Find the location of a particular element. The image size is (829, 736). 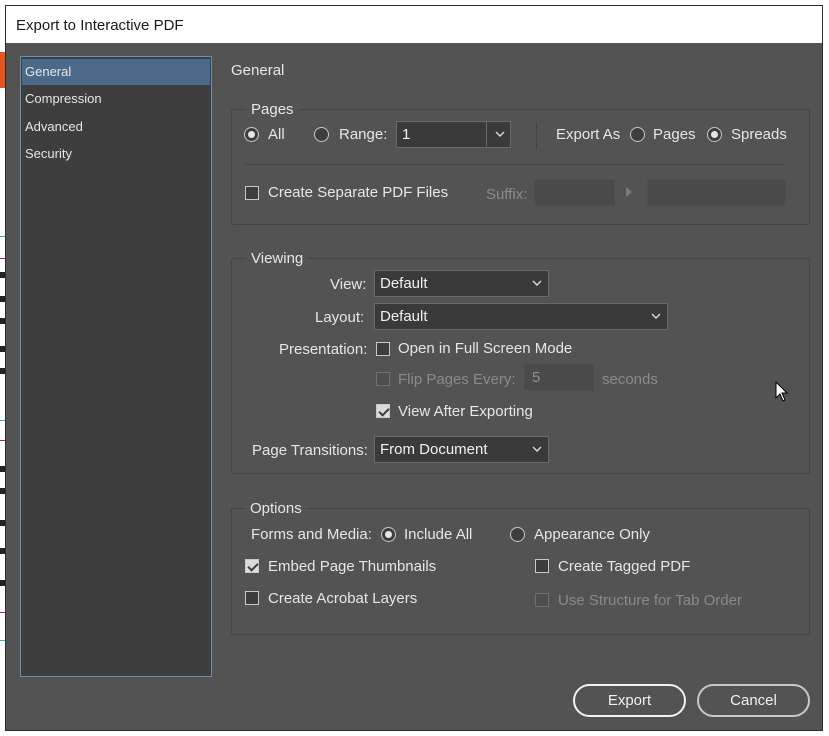

full-screen-checkbox is located at coordinates (383, 349).